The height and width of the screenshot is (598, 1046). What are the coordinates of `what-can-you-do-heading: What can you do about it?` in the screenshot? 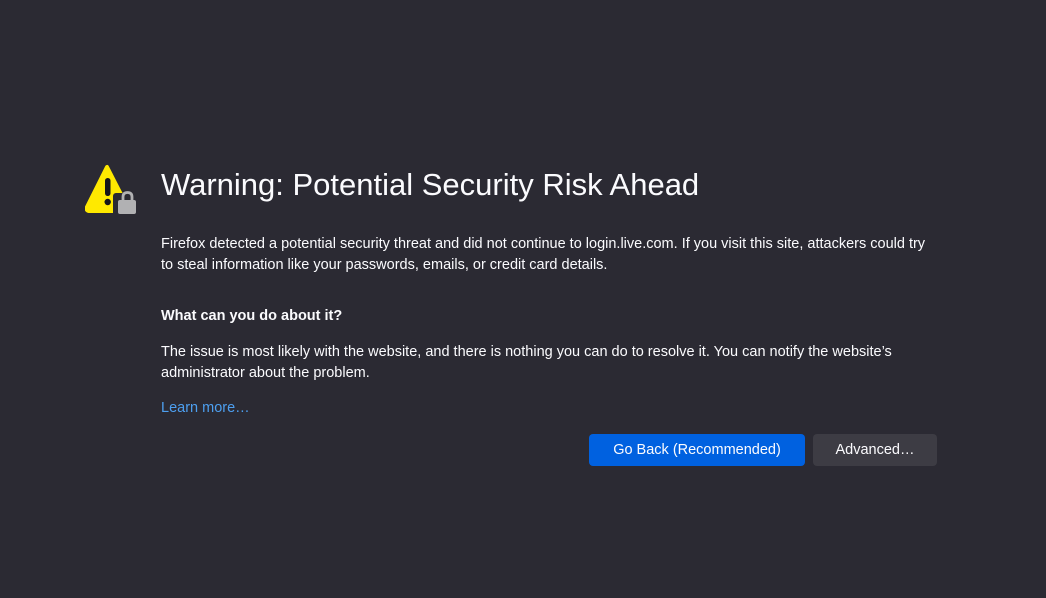 It's located at (252, 316).